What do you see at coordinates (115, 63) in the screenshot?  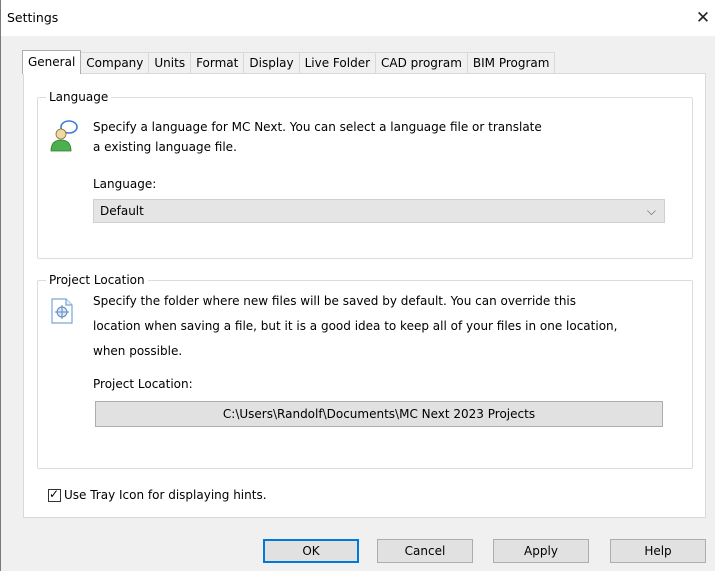 I see `tab-company: Company` at bounding box center [115, 63].